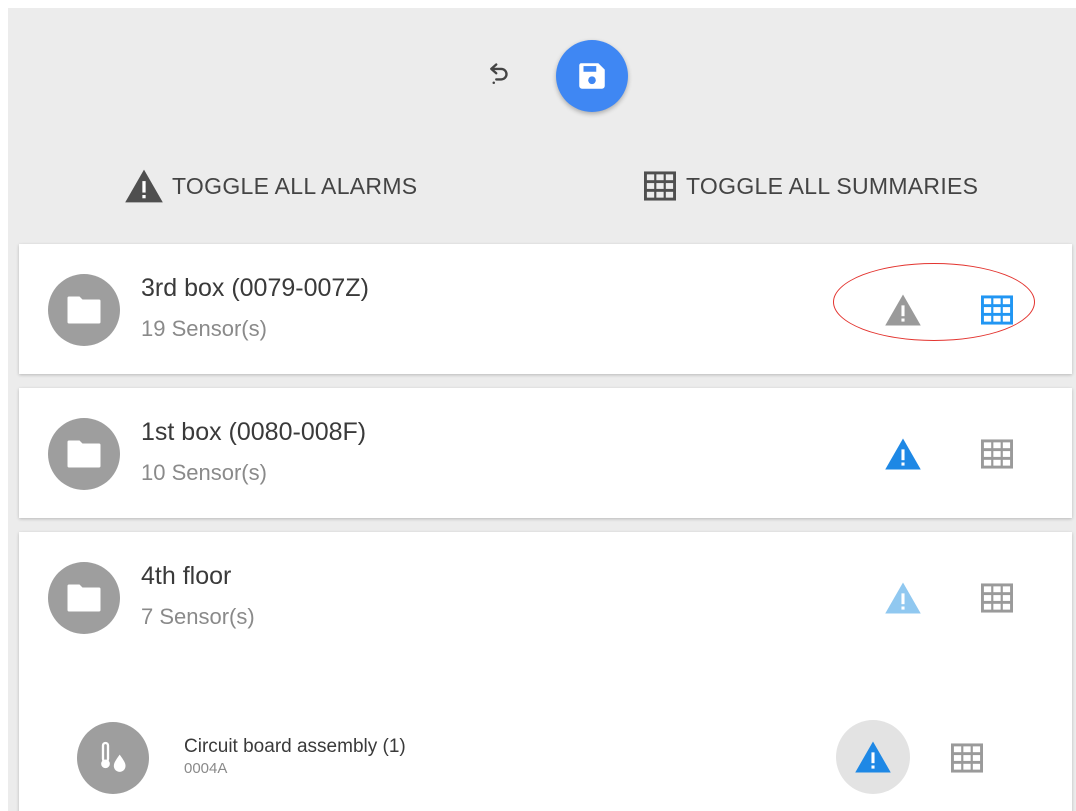 This screenshot has height=811, width=1076. What do you see at coordinates (295, 746) in the screenshot?
I see `sensor-title: Circuit board assembly (1)` at bounding box center [295, 746].